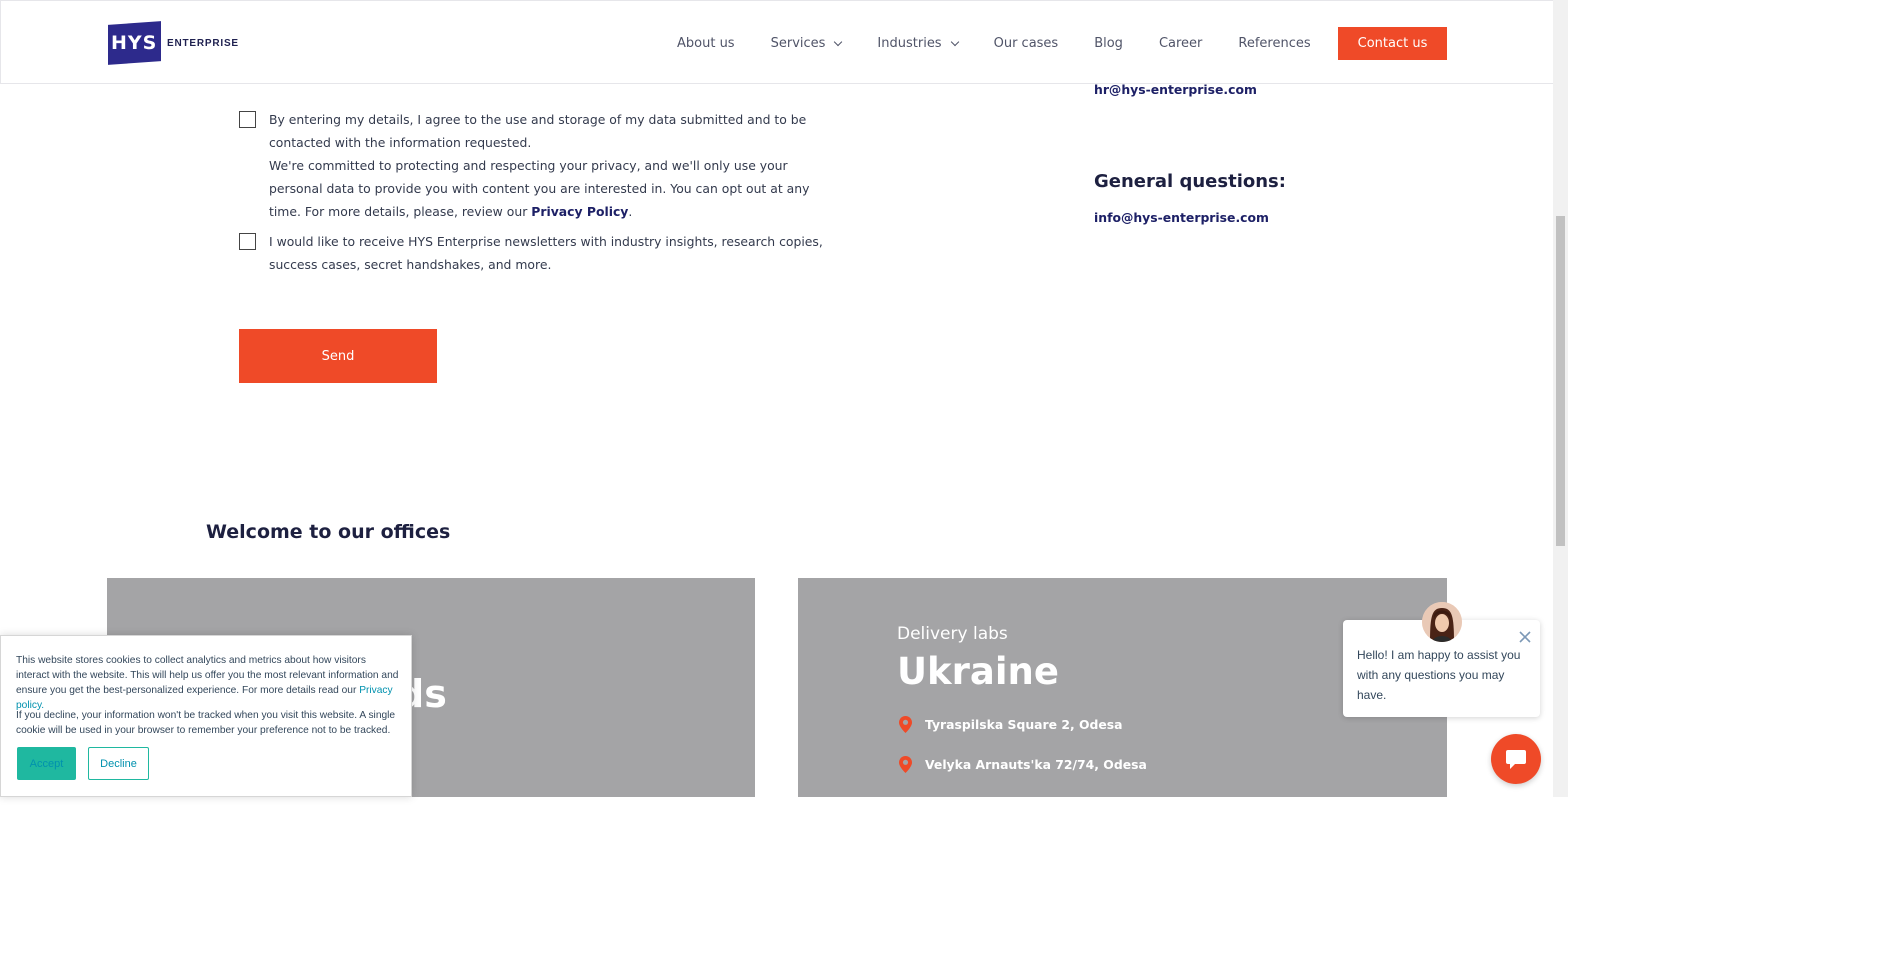  What do you see at coordinates (1560, 381) in the screenshot?
I see `scrollbar-thumb` at bounding box center [1560, 381].